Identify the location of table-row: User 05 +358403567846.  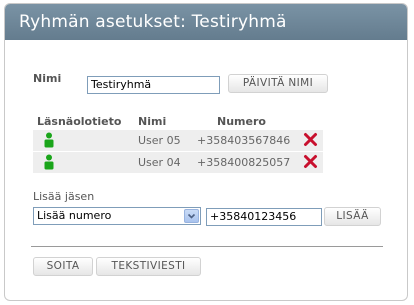
(178, 140).